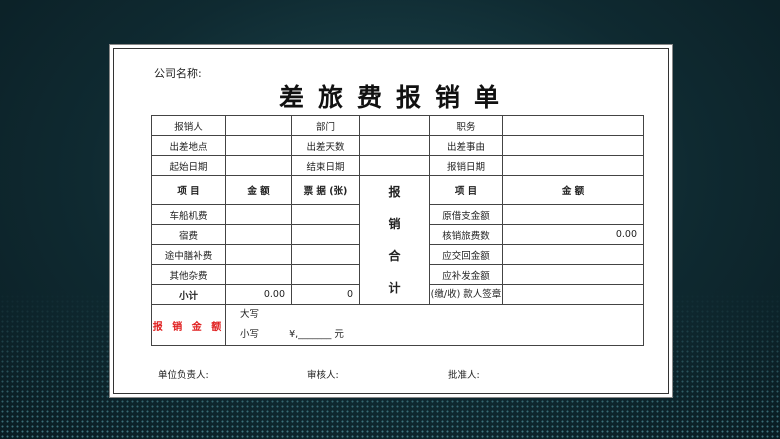  I want to click on approver-signature-label: 批准人:, so click(464, 375).